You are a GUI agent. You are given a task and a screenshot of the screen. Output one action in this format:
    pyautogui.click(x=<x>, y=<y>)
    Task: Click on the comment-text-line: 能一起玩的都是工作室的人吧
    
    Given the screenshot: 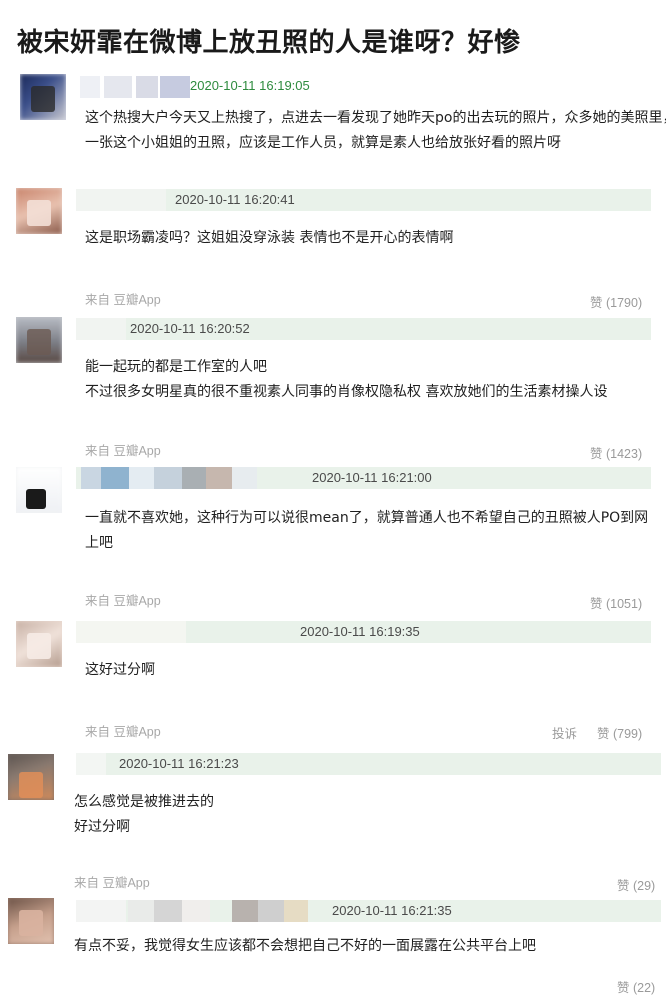 What is the action you would take?
    pyautogui.click(x=176, y=367)
    